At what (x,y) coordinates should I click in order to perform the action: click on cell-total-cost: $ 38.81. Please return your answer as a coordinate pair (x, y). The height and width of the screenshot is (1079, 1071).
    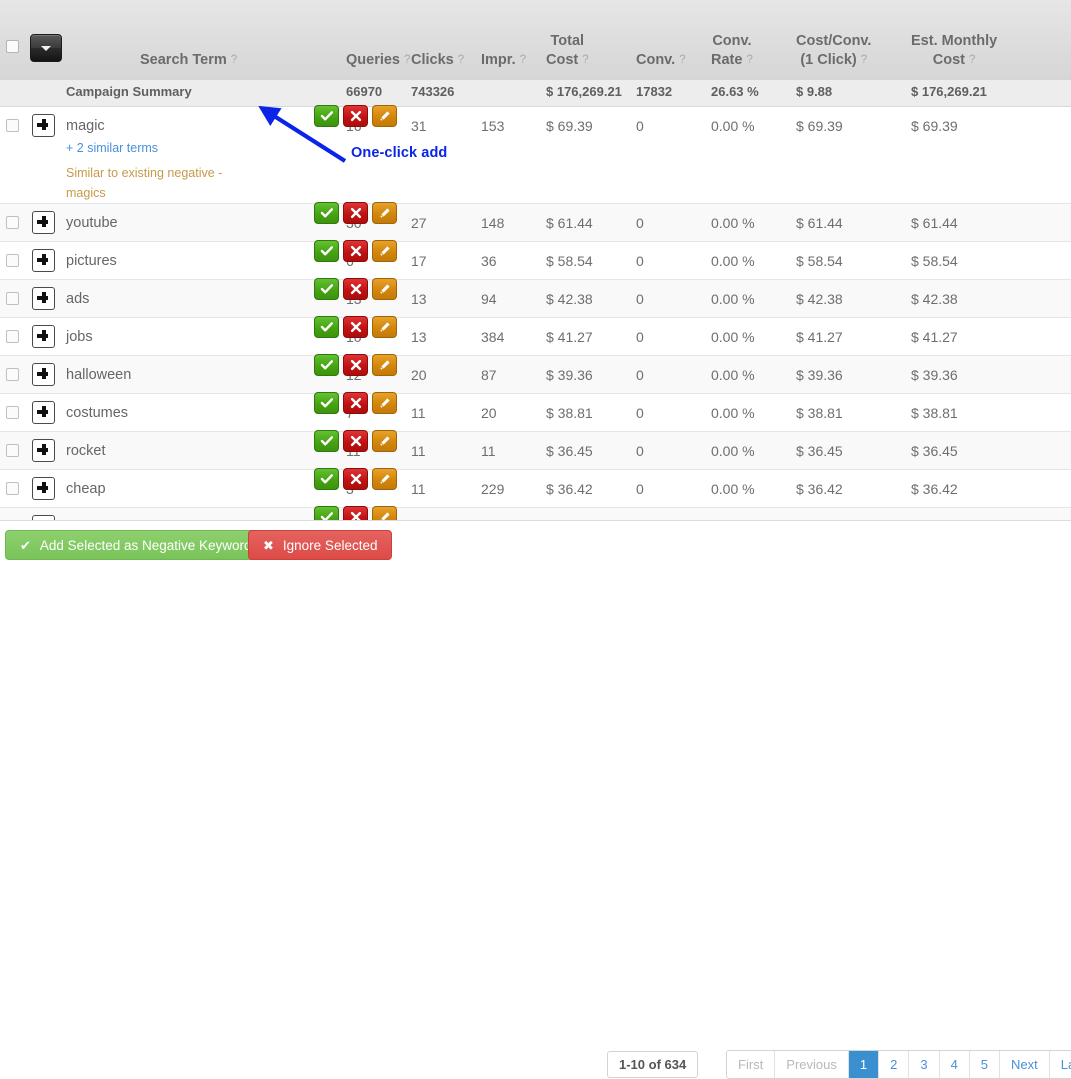
    Looking at the image, I should click on (591, 412).